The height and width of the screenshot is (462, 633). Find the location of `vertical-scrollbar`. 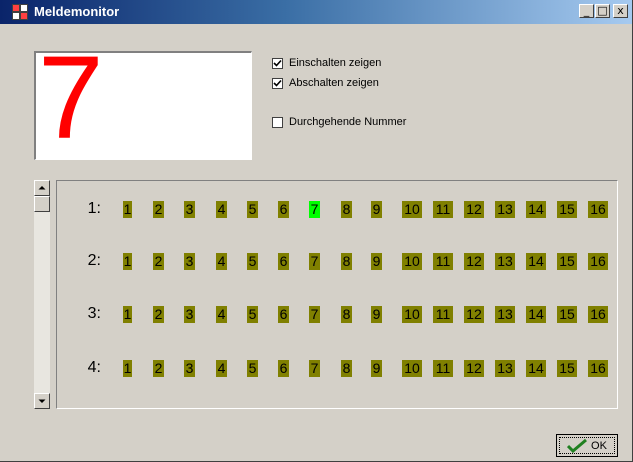

vertical-scrollbar is located at coordinates (42, 294).